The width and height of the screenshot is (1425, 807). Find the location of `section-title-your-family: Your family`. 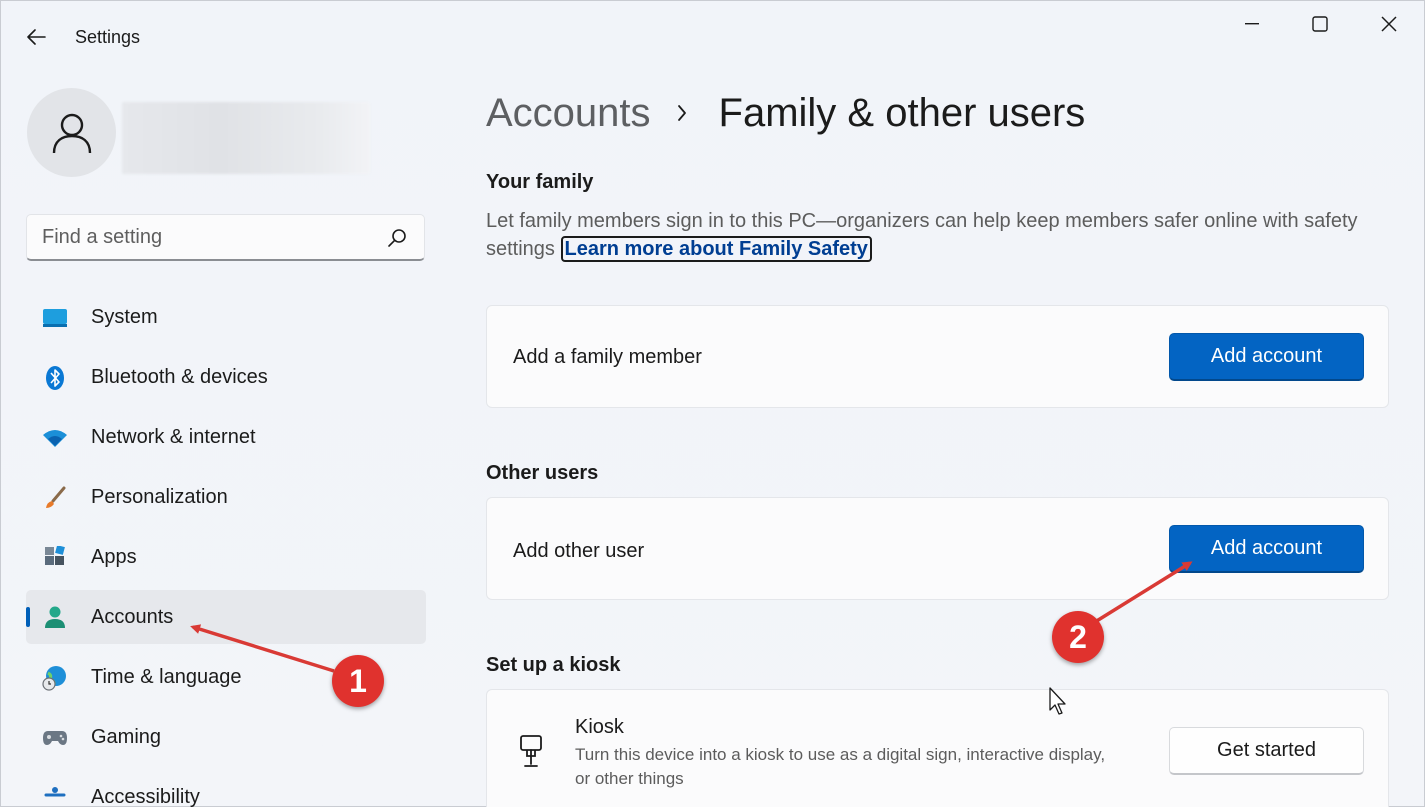

section-title-your-family: Your family is located at coordinates (540, 182).